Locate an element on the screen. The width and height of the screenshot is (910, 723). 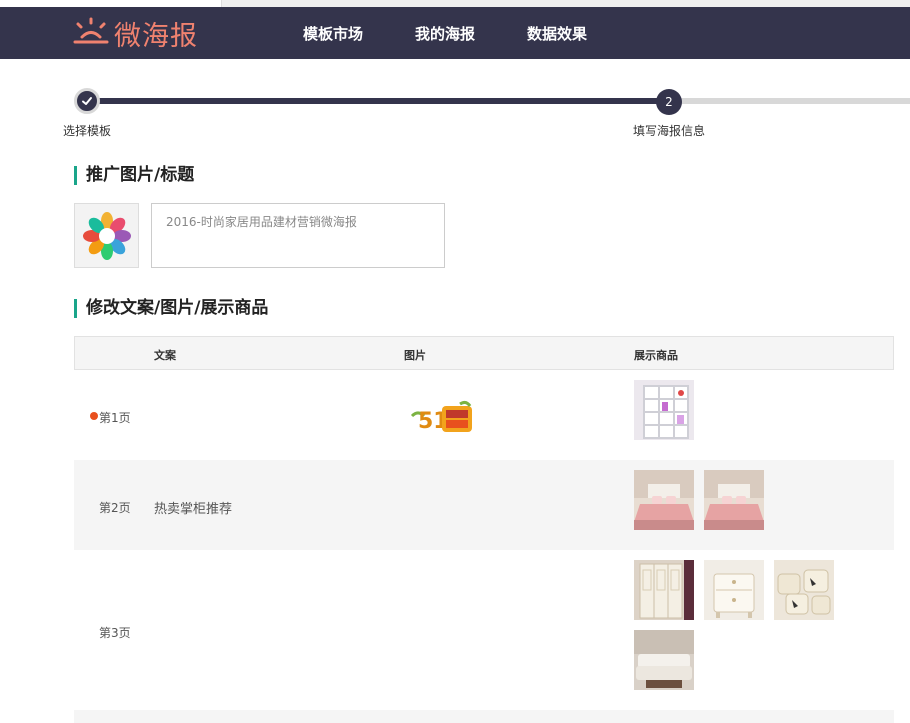
bookshelf-product-image is located at coordinates (664, 410).